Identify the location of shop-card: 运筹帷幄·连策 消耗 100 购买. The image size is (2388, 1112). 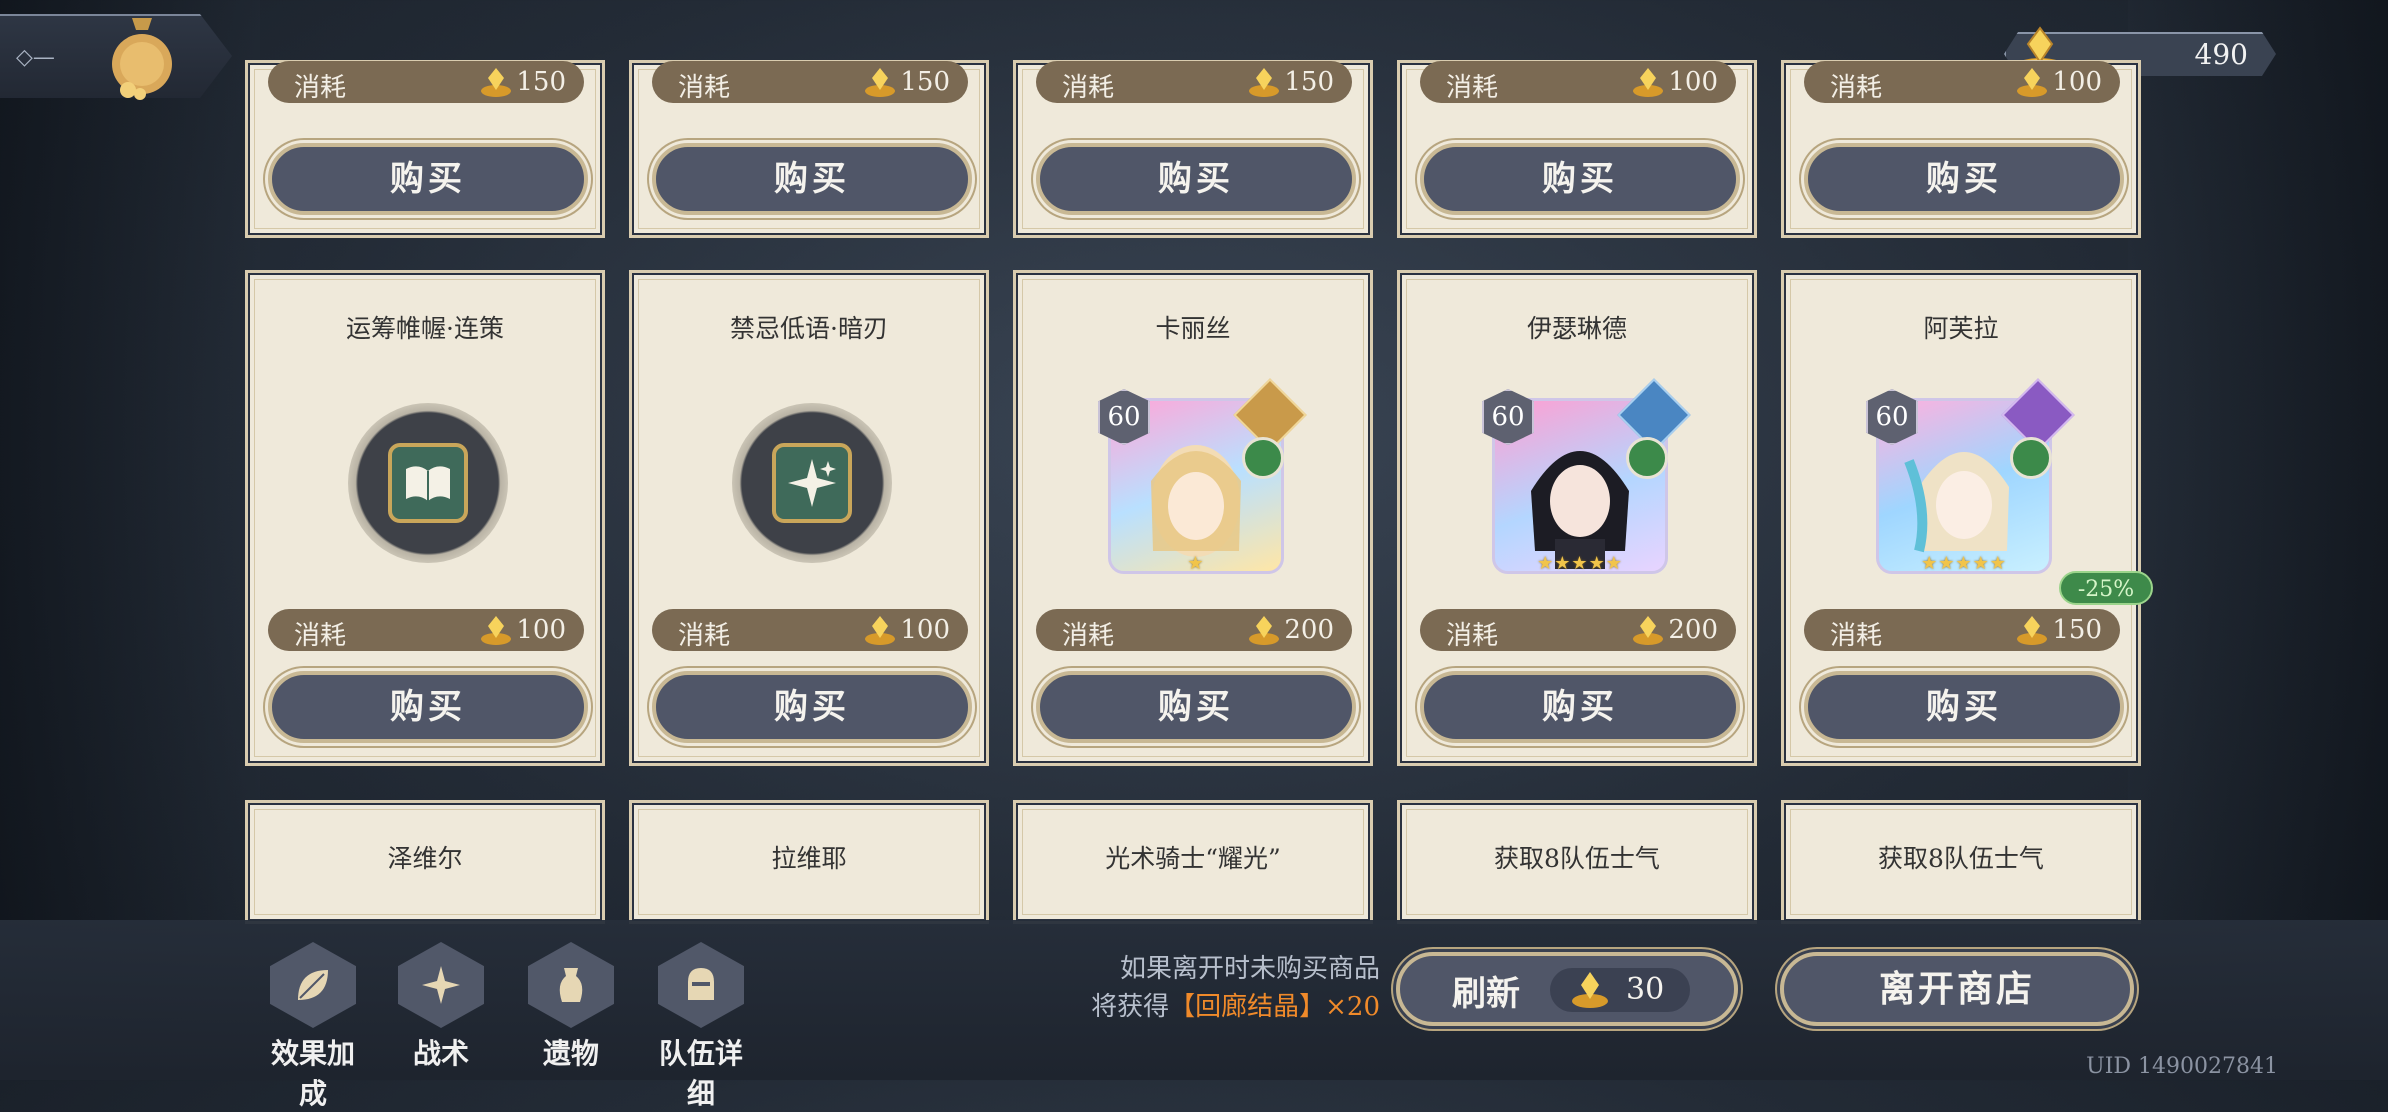
(425, 518).